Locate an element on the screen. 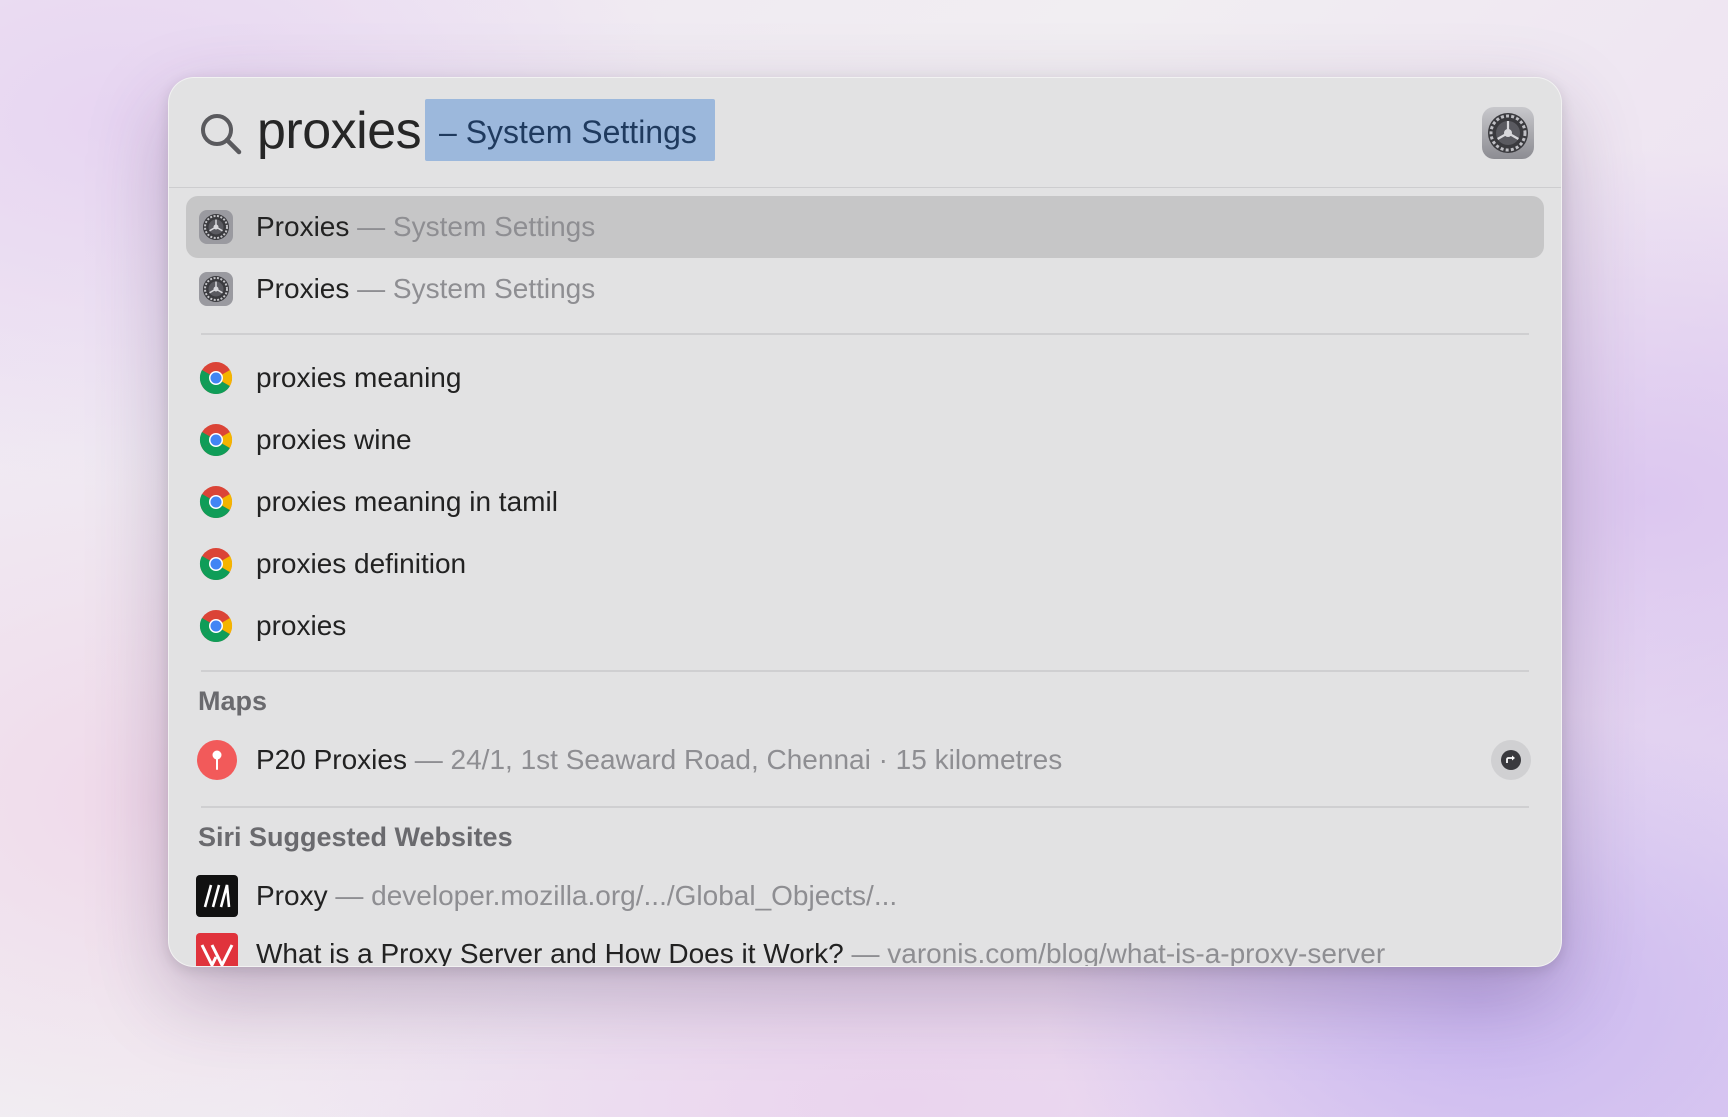 This screenshot has height=1117, width=1728. suggestion-label: proxies meaning is located at coordinates (359, 377).